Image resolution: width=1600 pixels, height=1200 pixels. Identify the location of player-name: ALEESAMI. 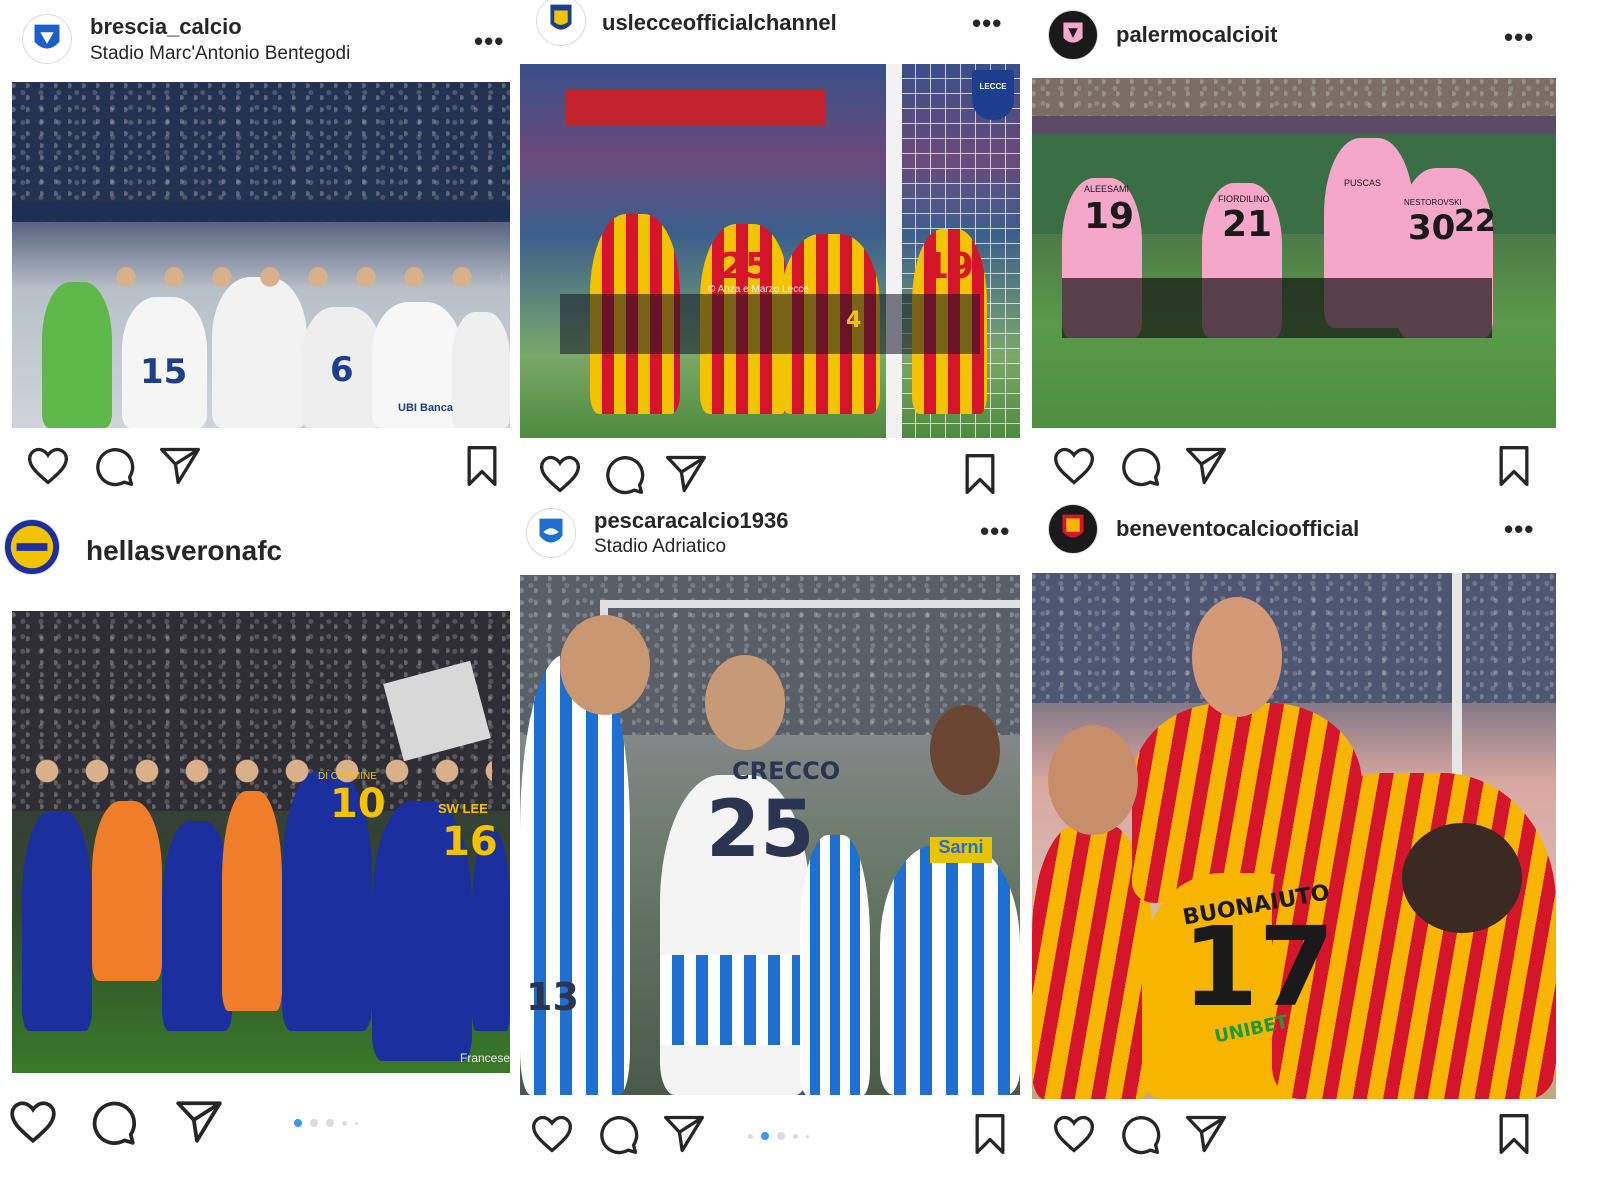
(1107, 189).